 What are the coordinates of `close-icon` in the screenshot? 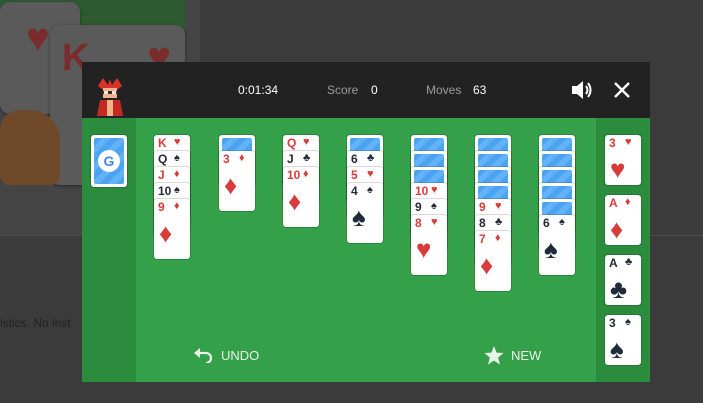 It's located at (622, 90).